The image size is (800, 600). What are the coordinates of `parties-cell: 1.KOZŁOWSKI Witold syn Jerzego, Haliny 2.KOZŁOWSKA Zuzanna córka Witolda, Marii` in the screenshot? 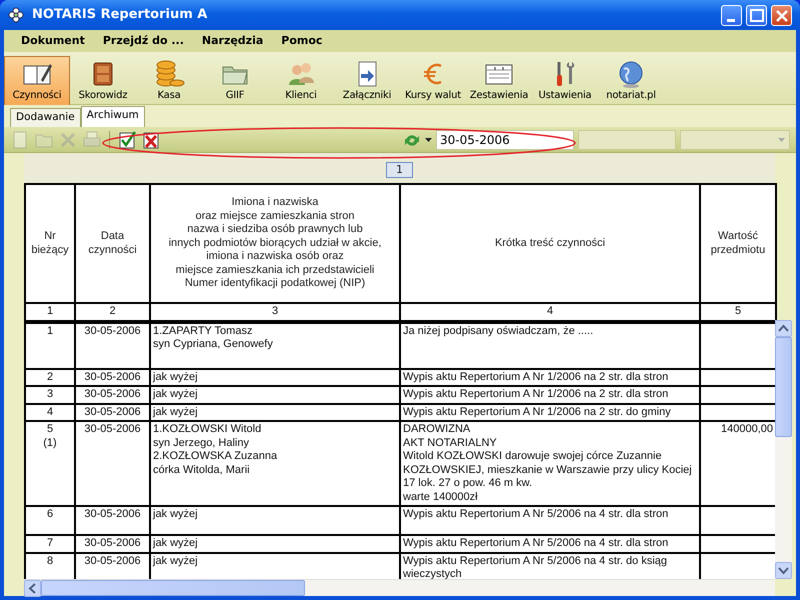 It's located at (275, 463).